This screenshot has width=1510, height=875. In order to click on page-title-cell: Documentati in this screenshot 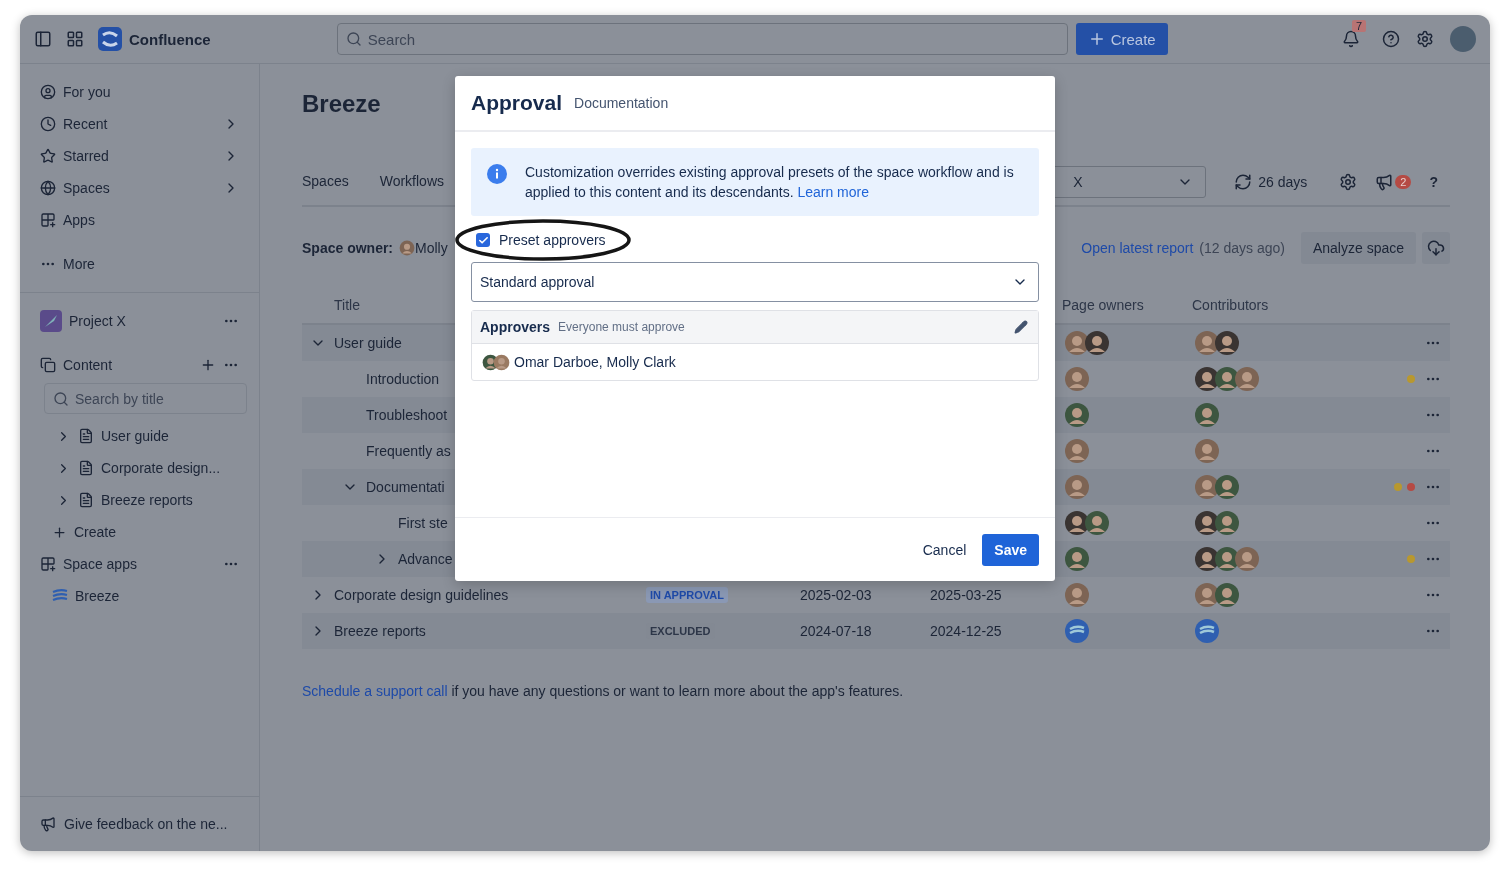, I will do `click(405, 487)`.